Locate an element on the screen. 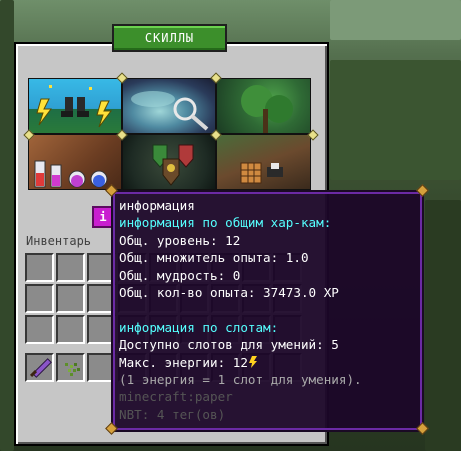  tile-foraging is located at coordinates (169, 106).